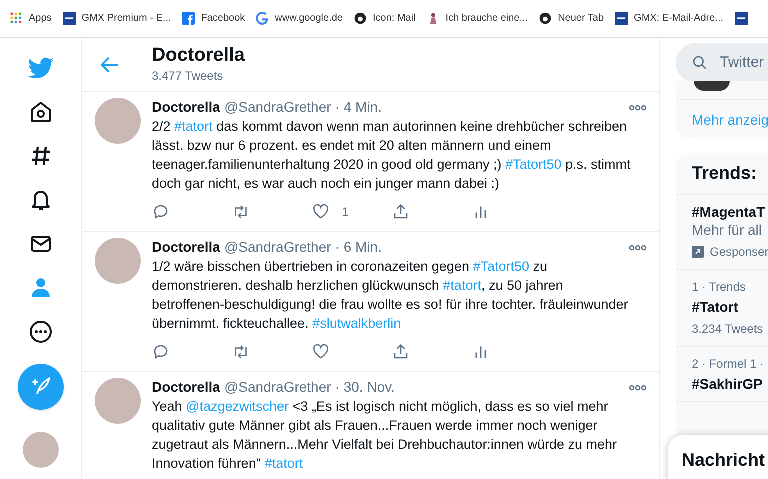  I want to click on trend-name: #MagentaT, so click(730, 212).